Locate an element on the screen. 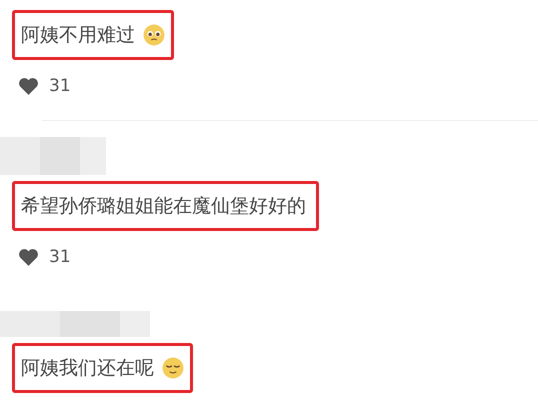 This screenshot has height=411, width=538. comment-text: 希望孙侨璐姐姐能在魔仙堡好好的 is located at coordinates (163, 206).